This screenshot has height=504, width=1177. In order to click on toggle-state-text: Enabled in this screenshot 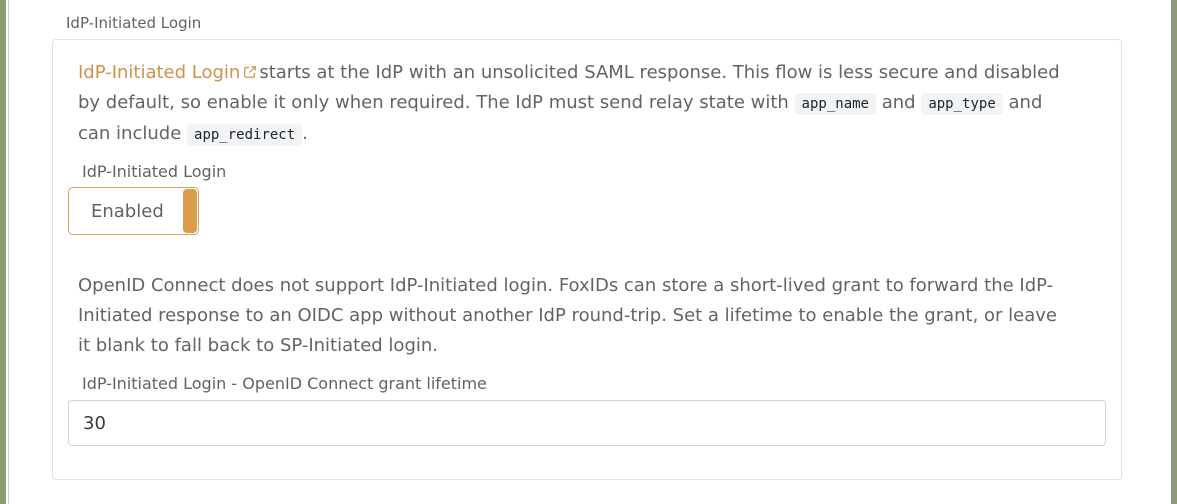, I will do `click(127, 211)`.